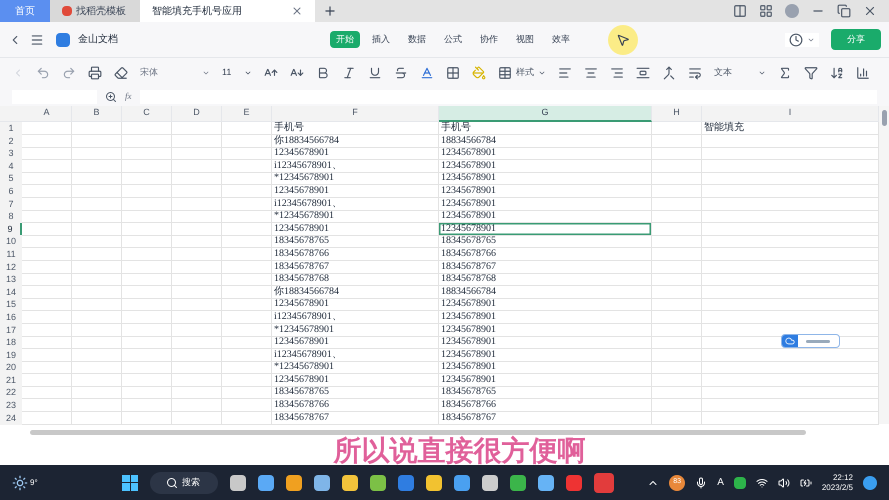 The image size is (889, 500). Describe the element at coordinates (525, 39) in the screenshot. I see `menu-tab: 视图` at that location.